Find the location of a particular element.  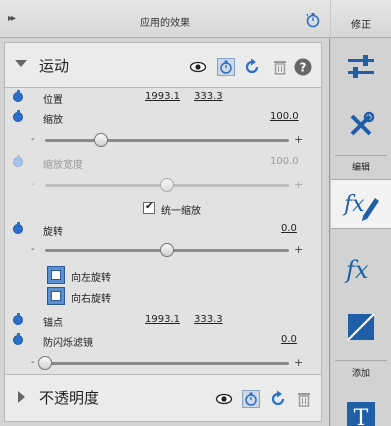

scale-row: 缩放 100.0 is located at coordinates (164, 118).